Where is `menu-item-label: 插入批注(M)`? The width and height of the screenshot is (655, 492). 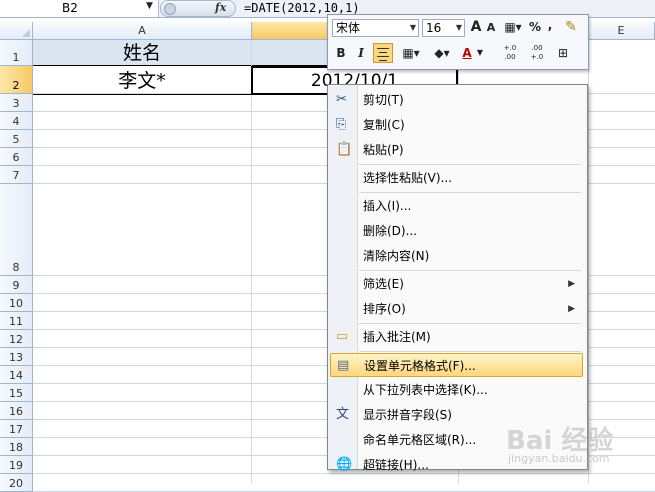
menu-item-label: 插入批注(M) is located at coordinates (397, 337).